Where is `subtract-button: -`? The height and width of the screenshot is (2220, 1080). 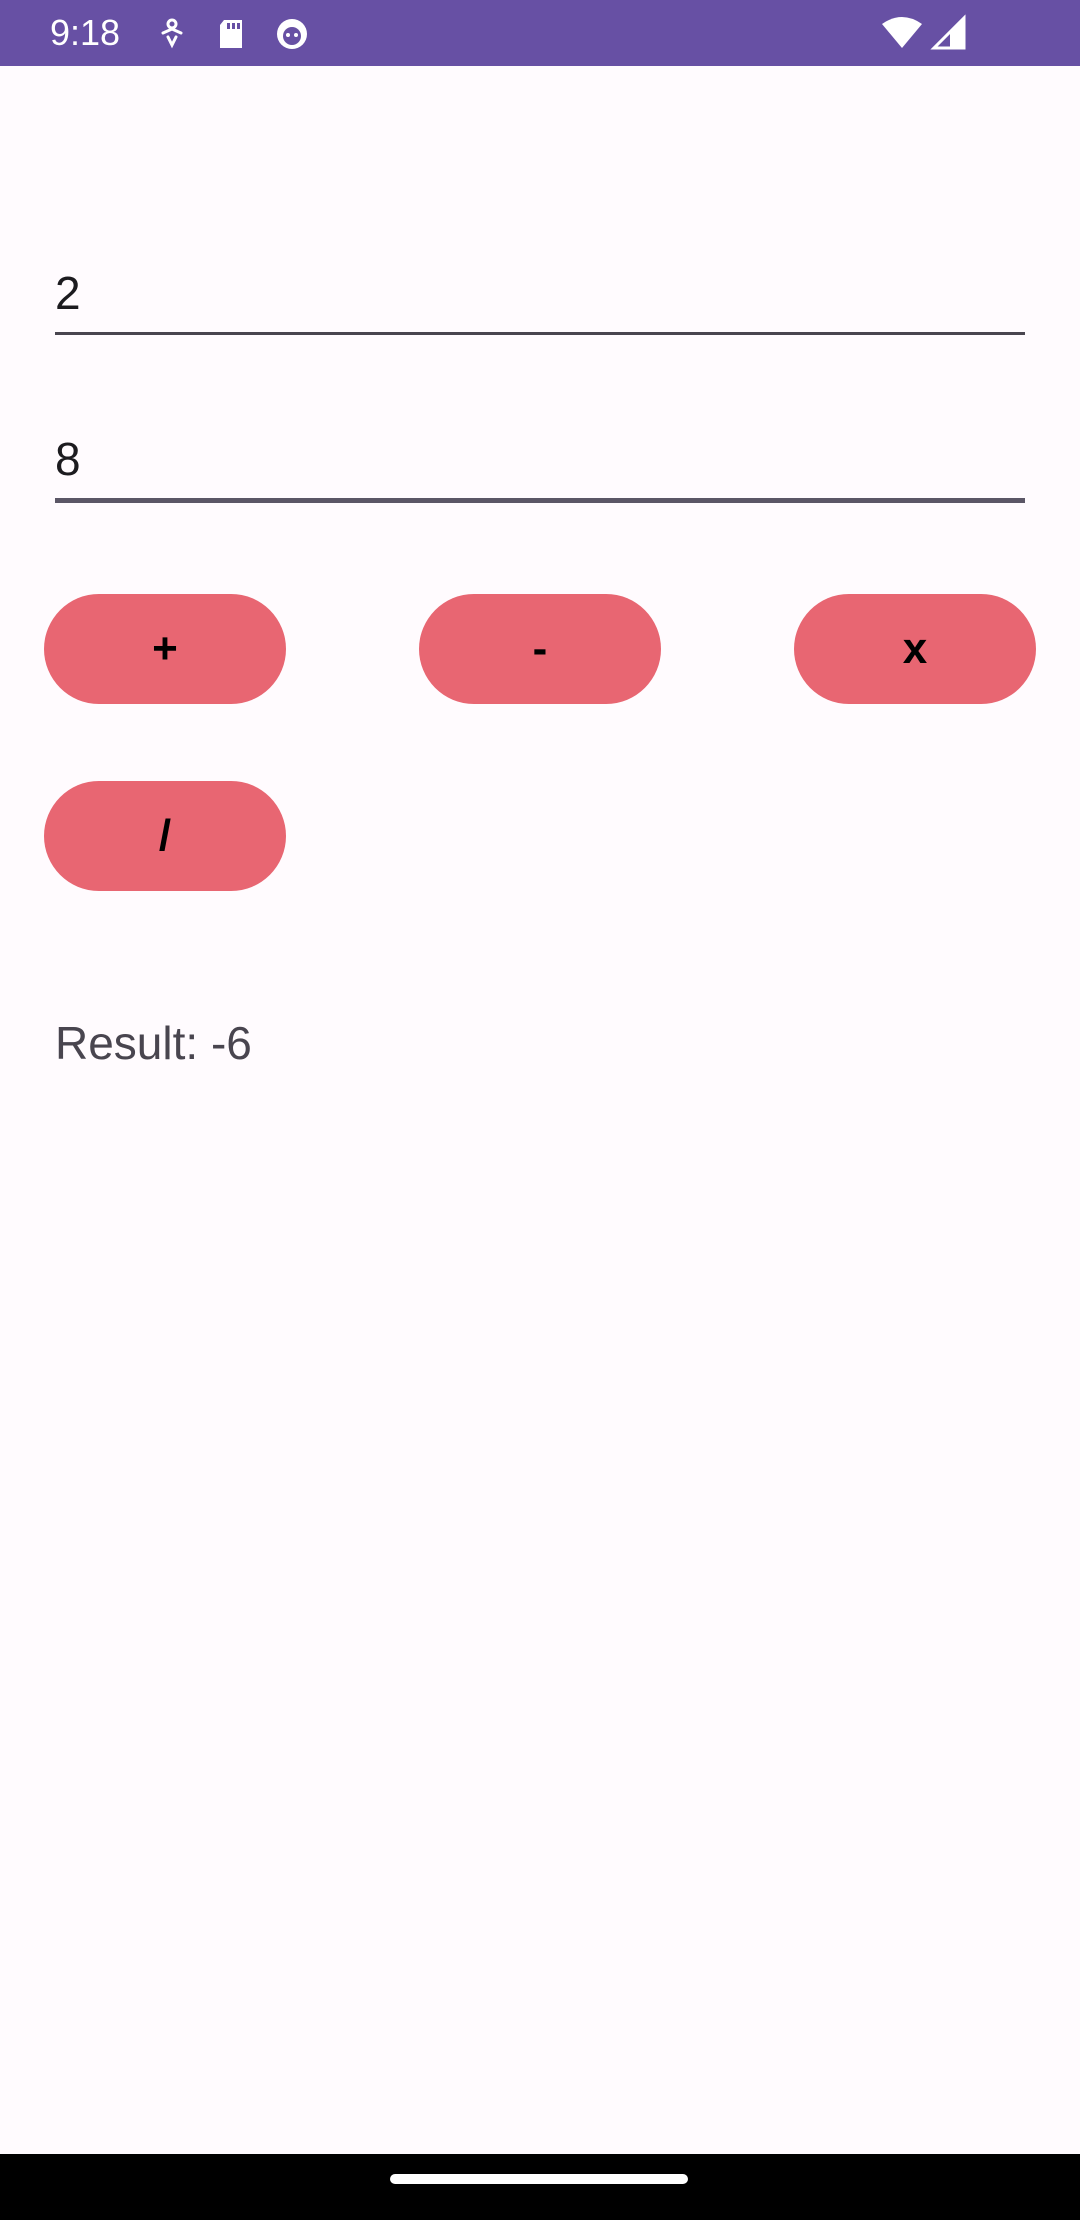
subtract-button: - is located at coordinates (540, 649).